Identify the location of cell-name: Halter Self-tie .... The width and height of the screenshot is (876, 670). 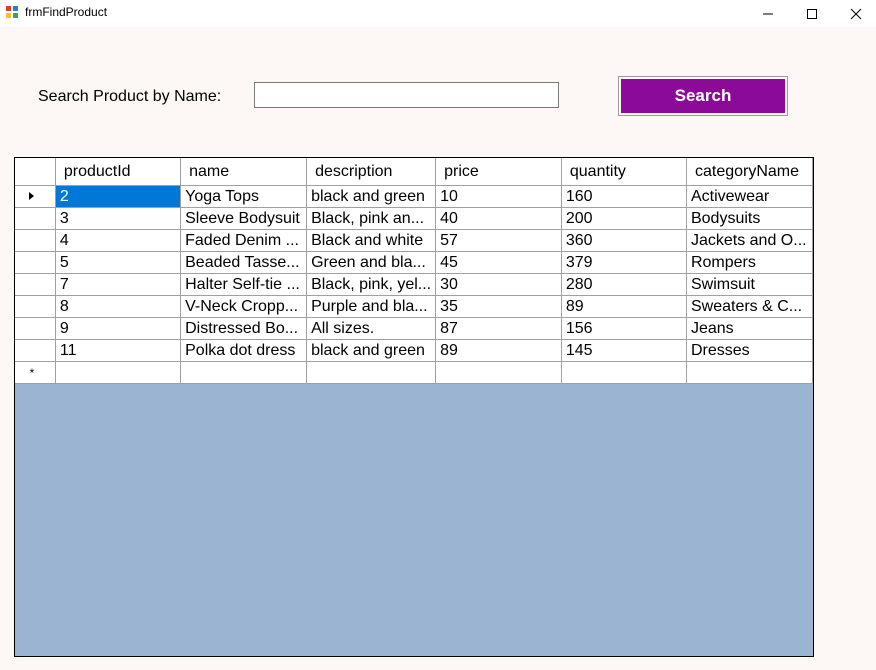
(244, 284).